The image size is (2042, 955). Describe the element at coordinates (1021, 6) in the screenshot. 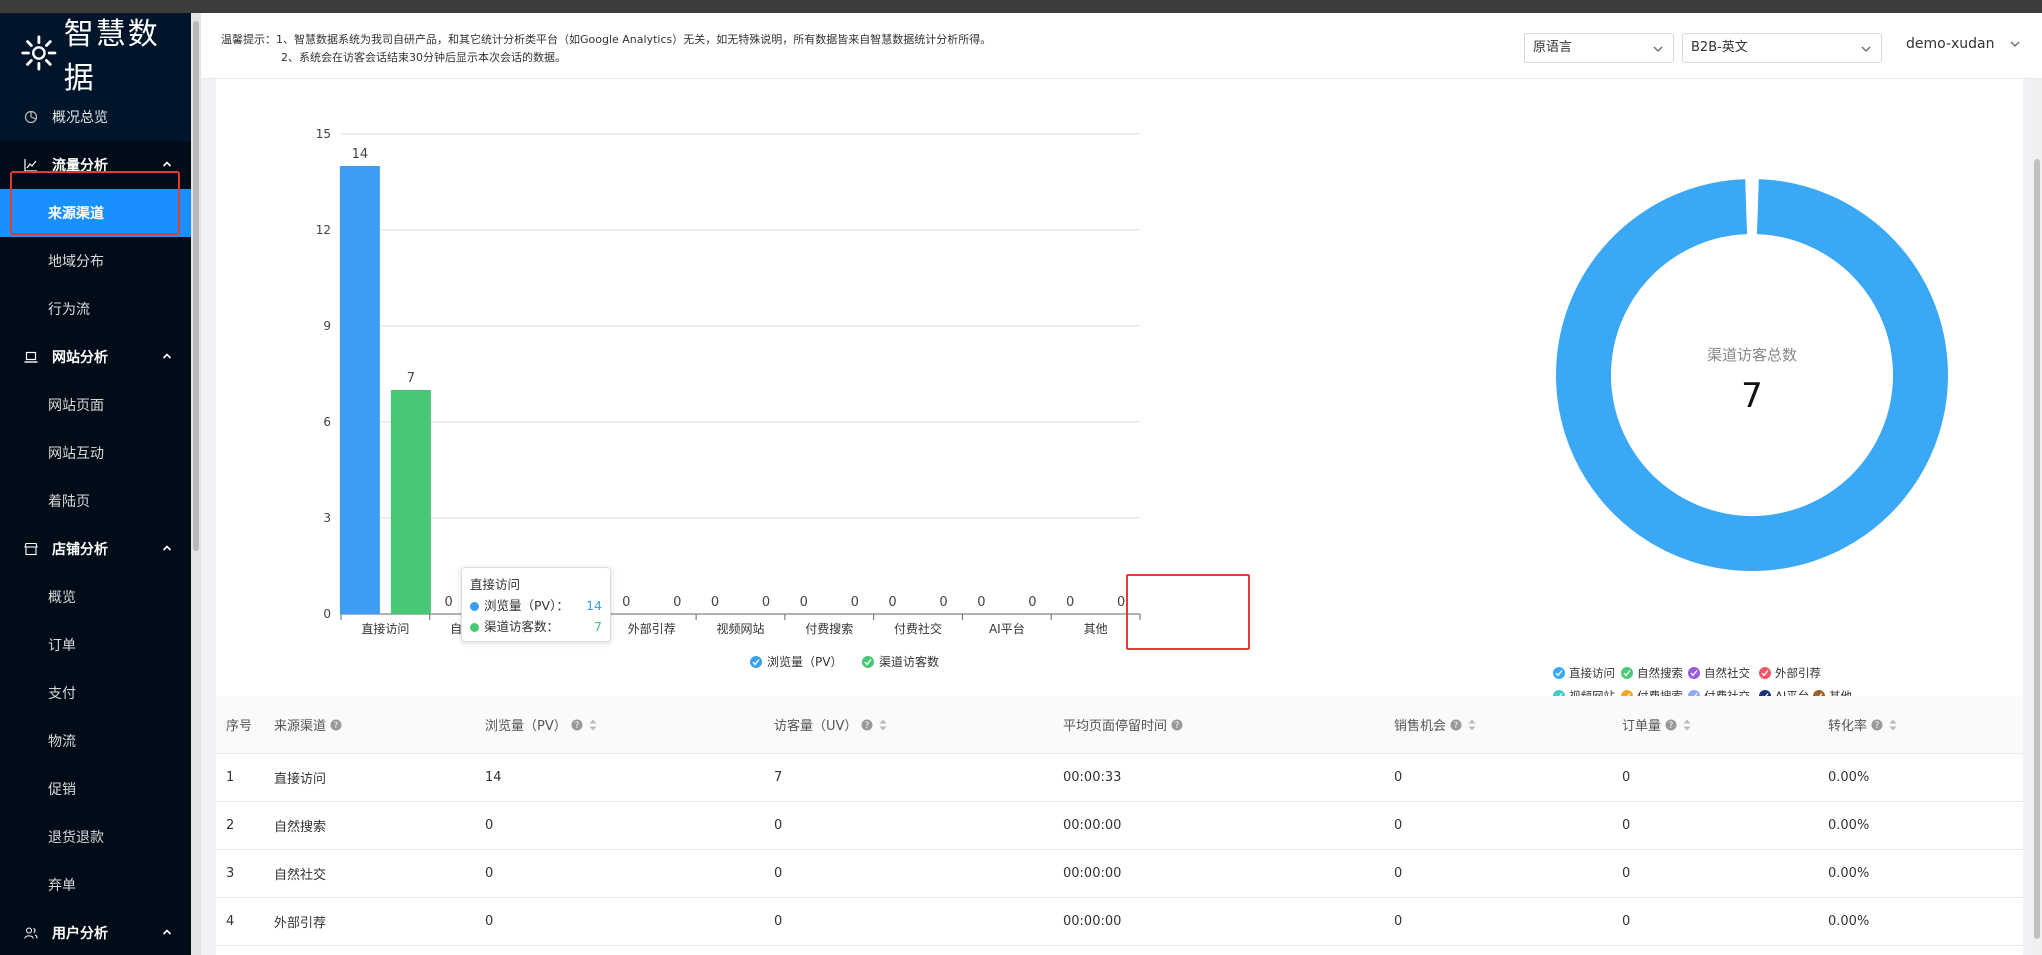

I see `browser-top-strip` at that location.